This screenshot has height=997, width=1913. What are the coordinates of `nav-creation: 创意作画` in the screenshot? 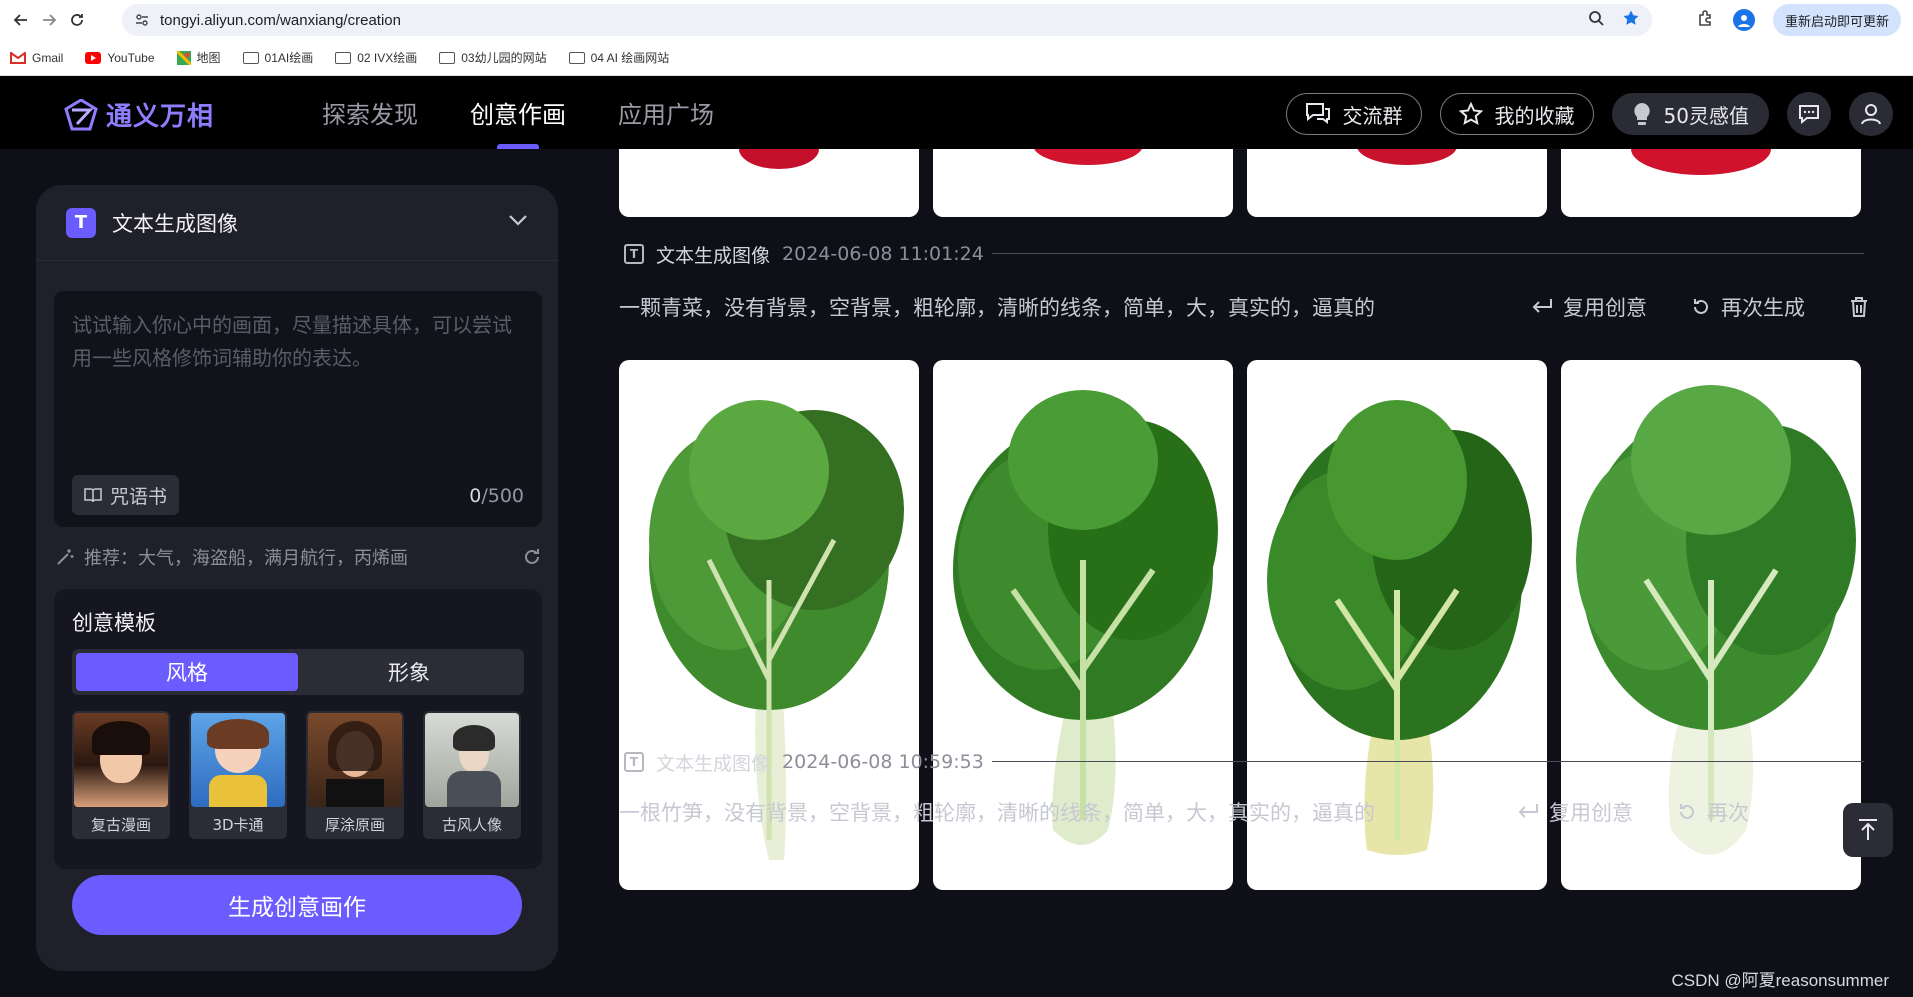 It's located at (518, 112).